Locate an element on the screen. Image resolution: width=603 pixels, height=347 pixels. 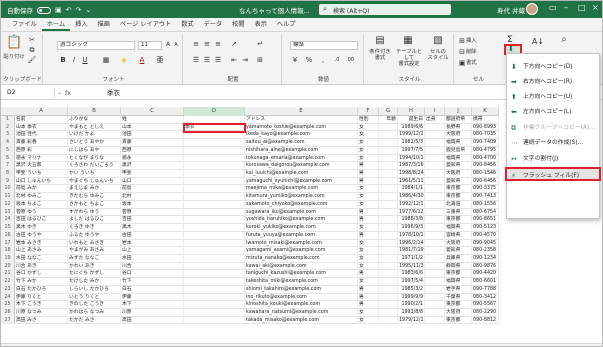
fx-icon: fx is located at coordinates (68, 93).